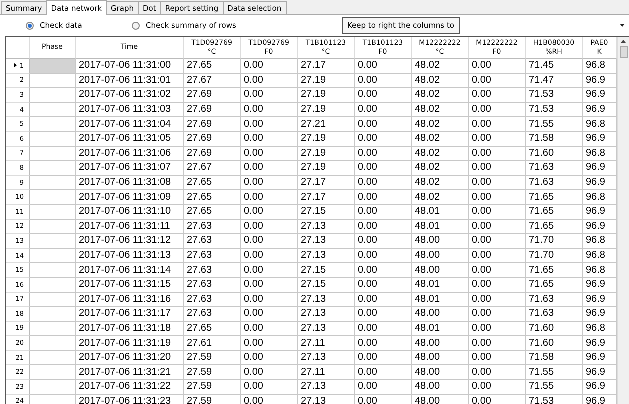 Image resolution: width=629 pixels, height=404 pixels. Describe the element at coordinates (554, 329) in the screenshot. I see `table-cell: 71.60` at that location.